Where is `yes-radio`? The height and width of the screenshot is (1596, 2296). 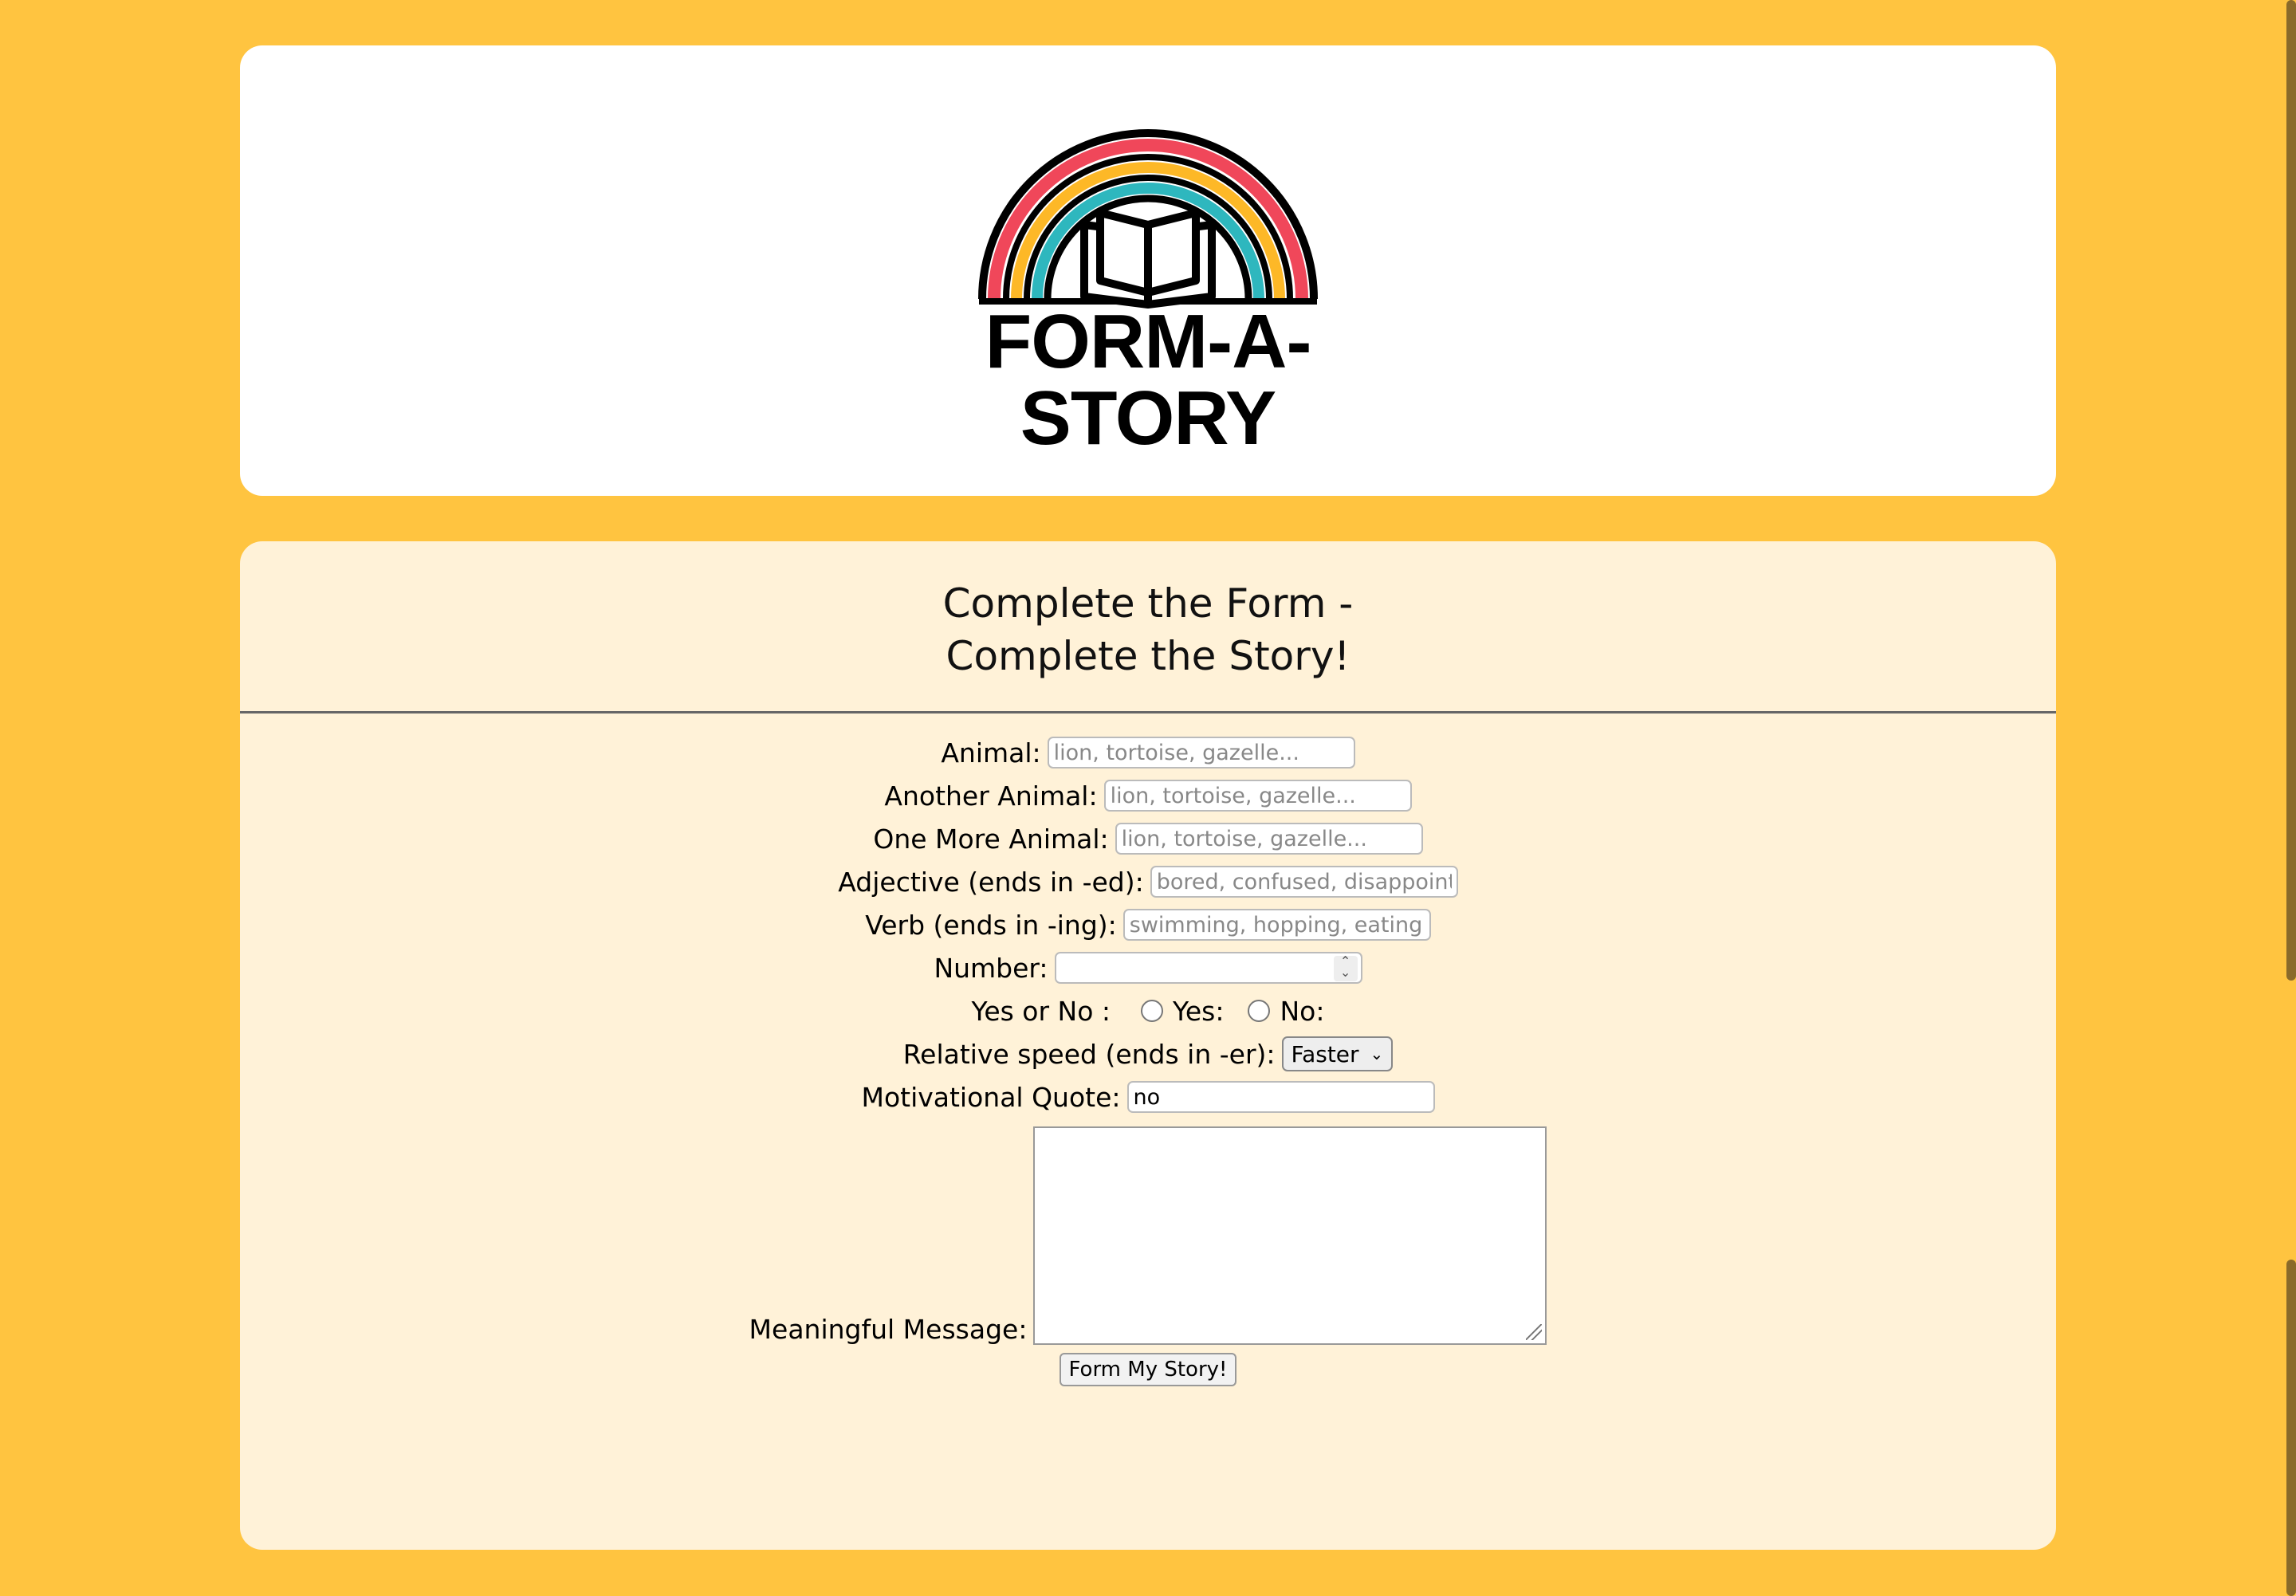 yes-radio is located at coordinates (1152, 1011).